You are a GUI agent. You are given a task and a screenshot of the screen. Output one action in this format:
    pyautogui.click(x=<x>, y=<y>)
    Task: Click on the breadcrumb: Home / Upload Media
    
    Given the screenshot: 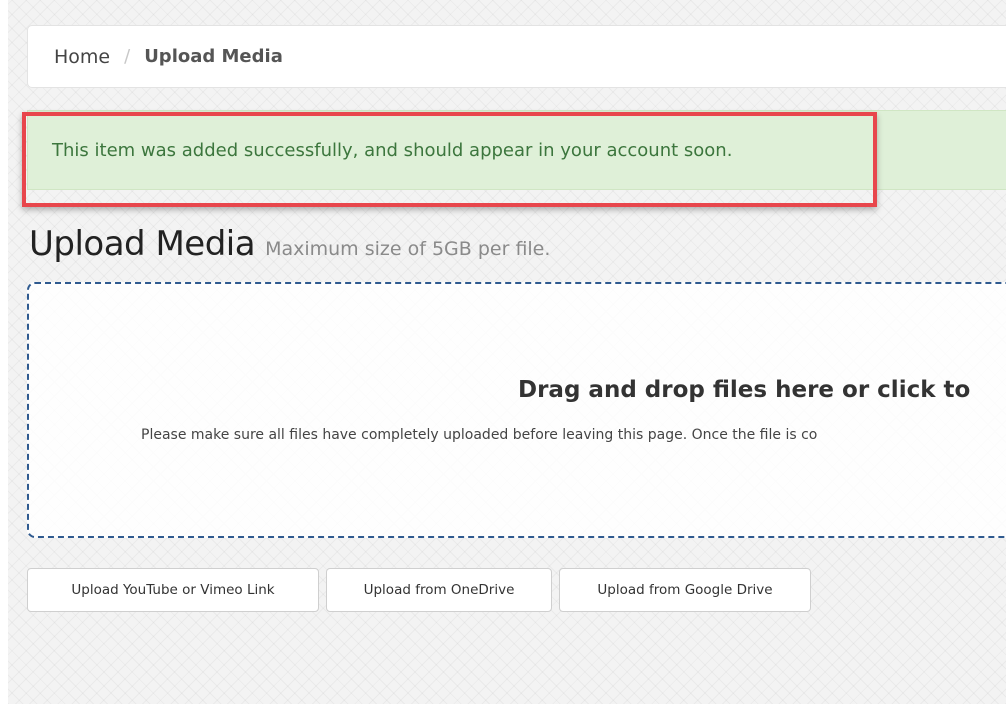 What is the action you would take?
    pyautogui.click(x=516, y=56)
    